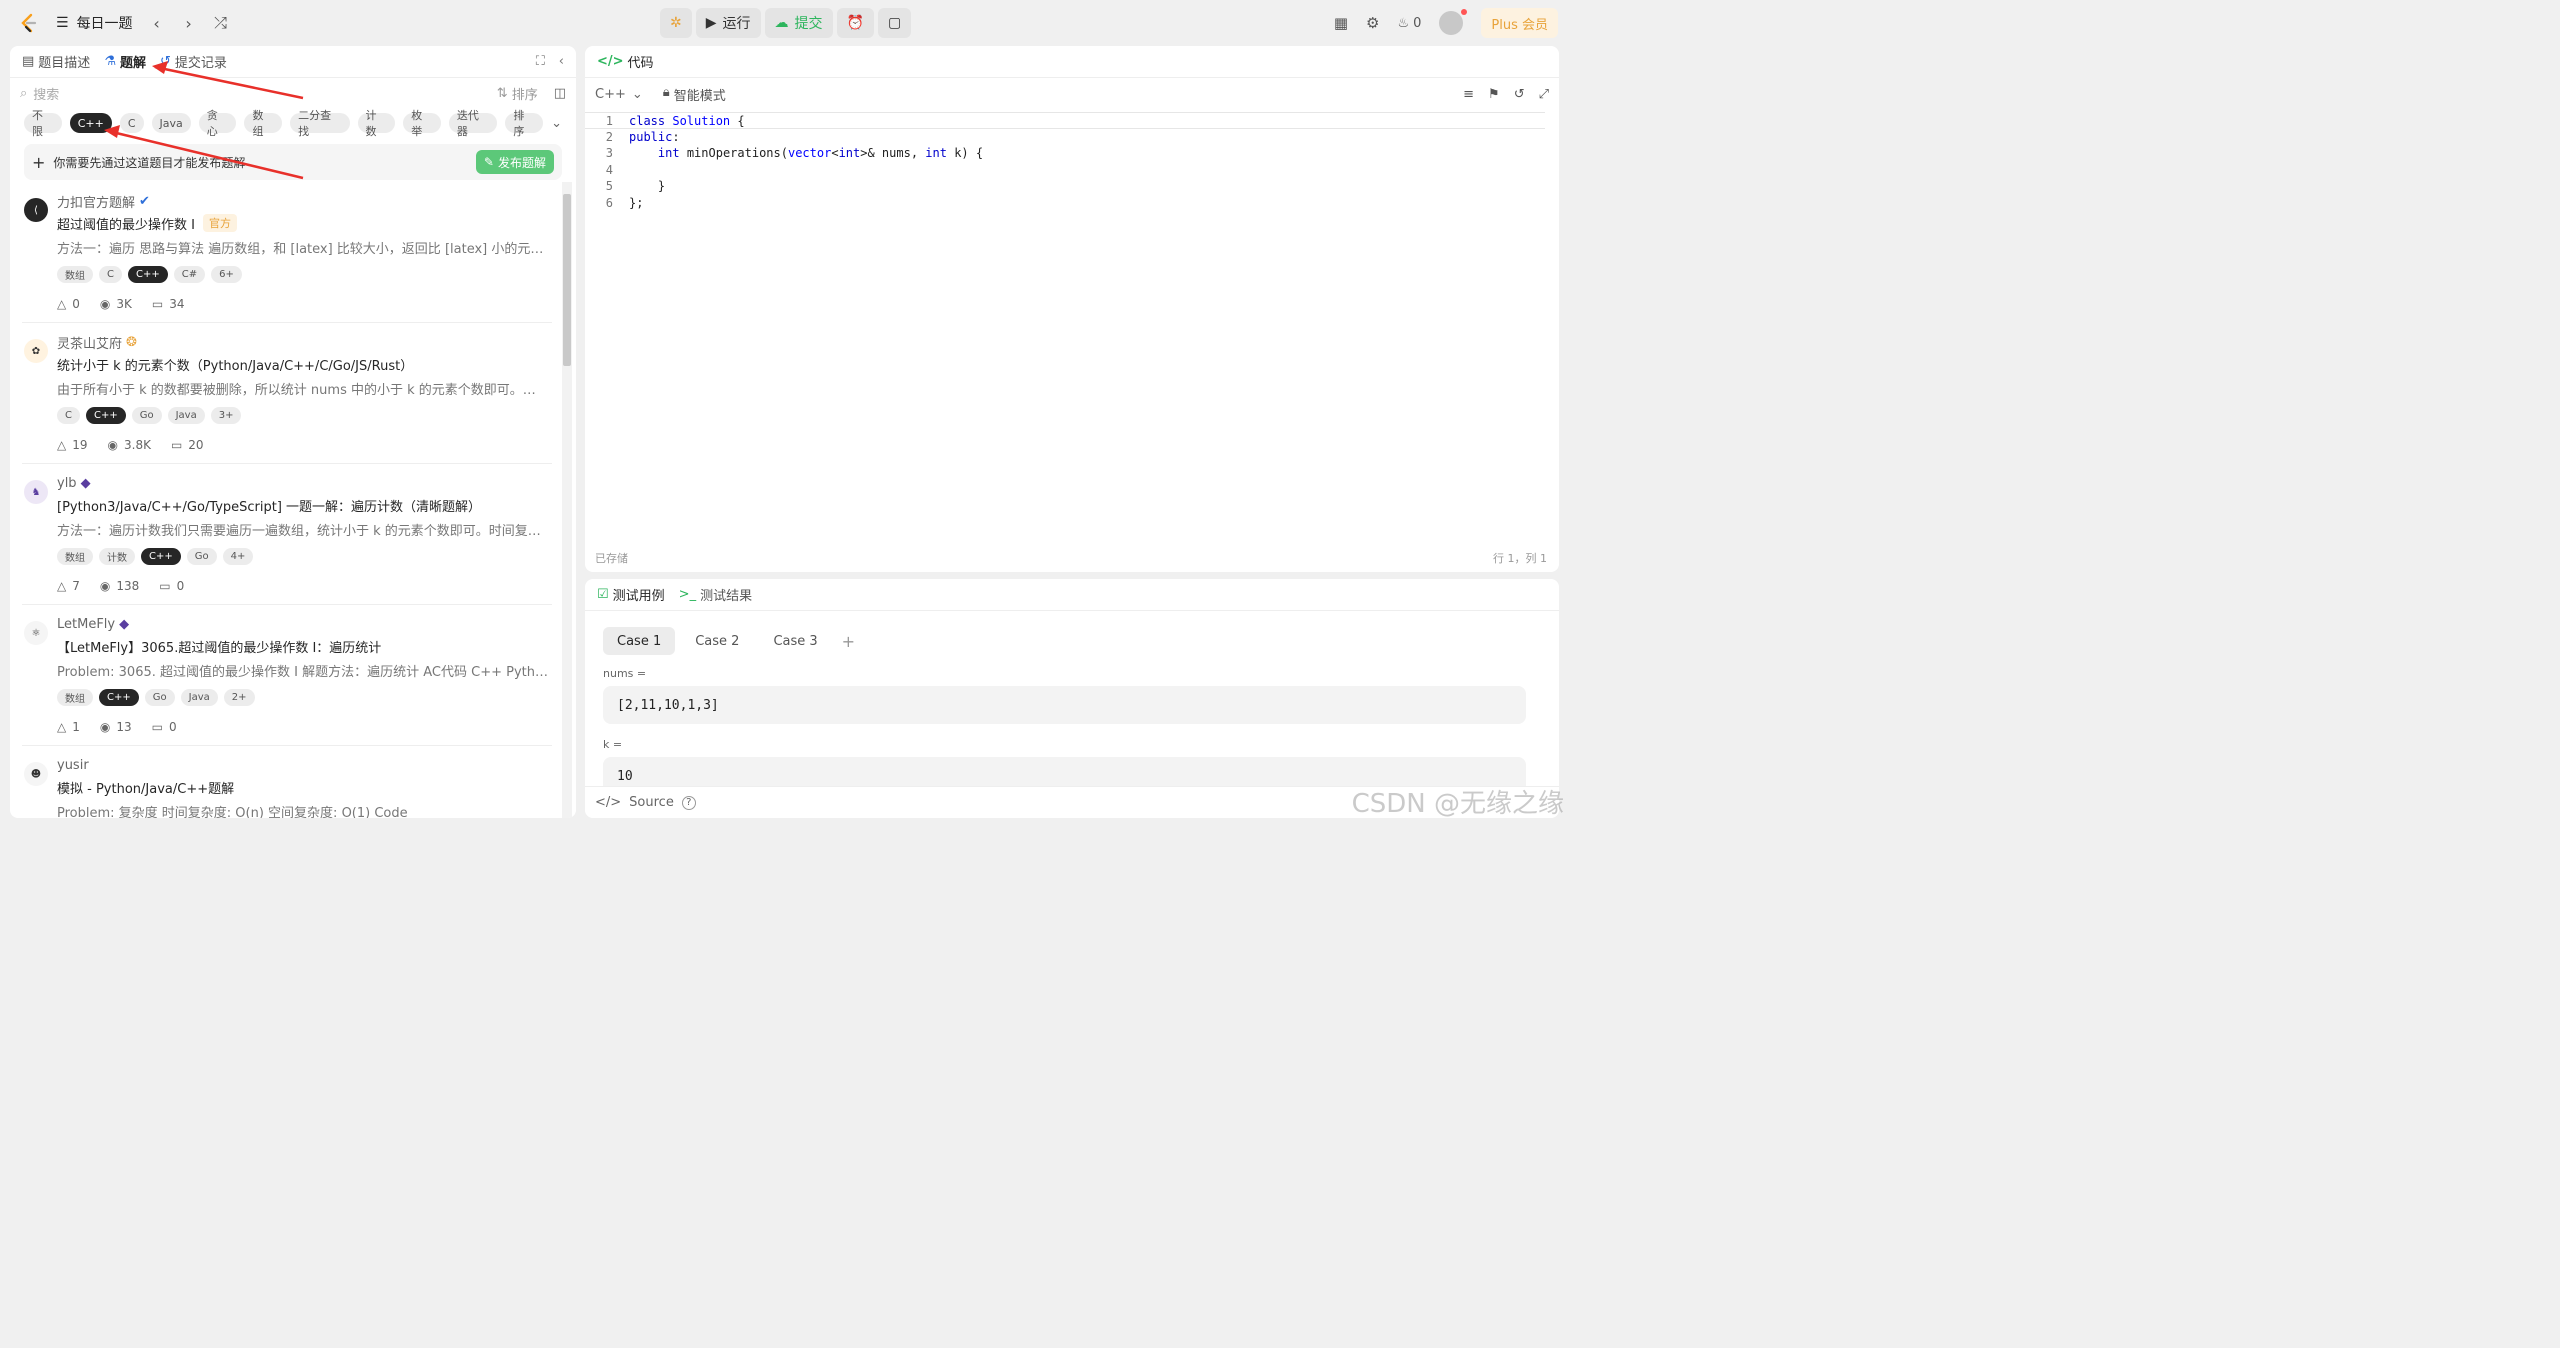 The width and height of the screenshot is (2560, 1348). What do you see at coordinates (221, 23) in the screenshot?
I see `shuffle-icon: ⤮` at bounding box center [221, 23].